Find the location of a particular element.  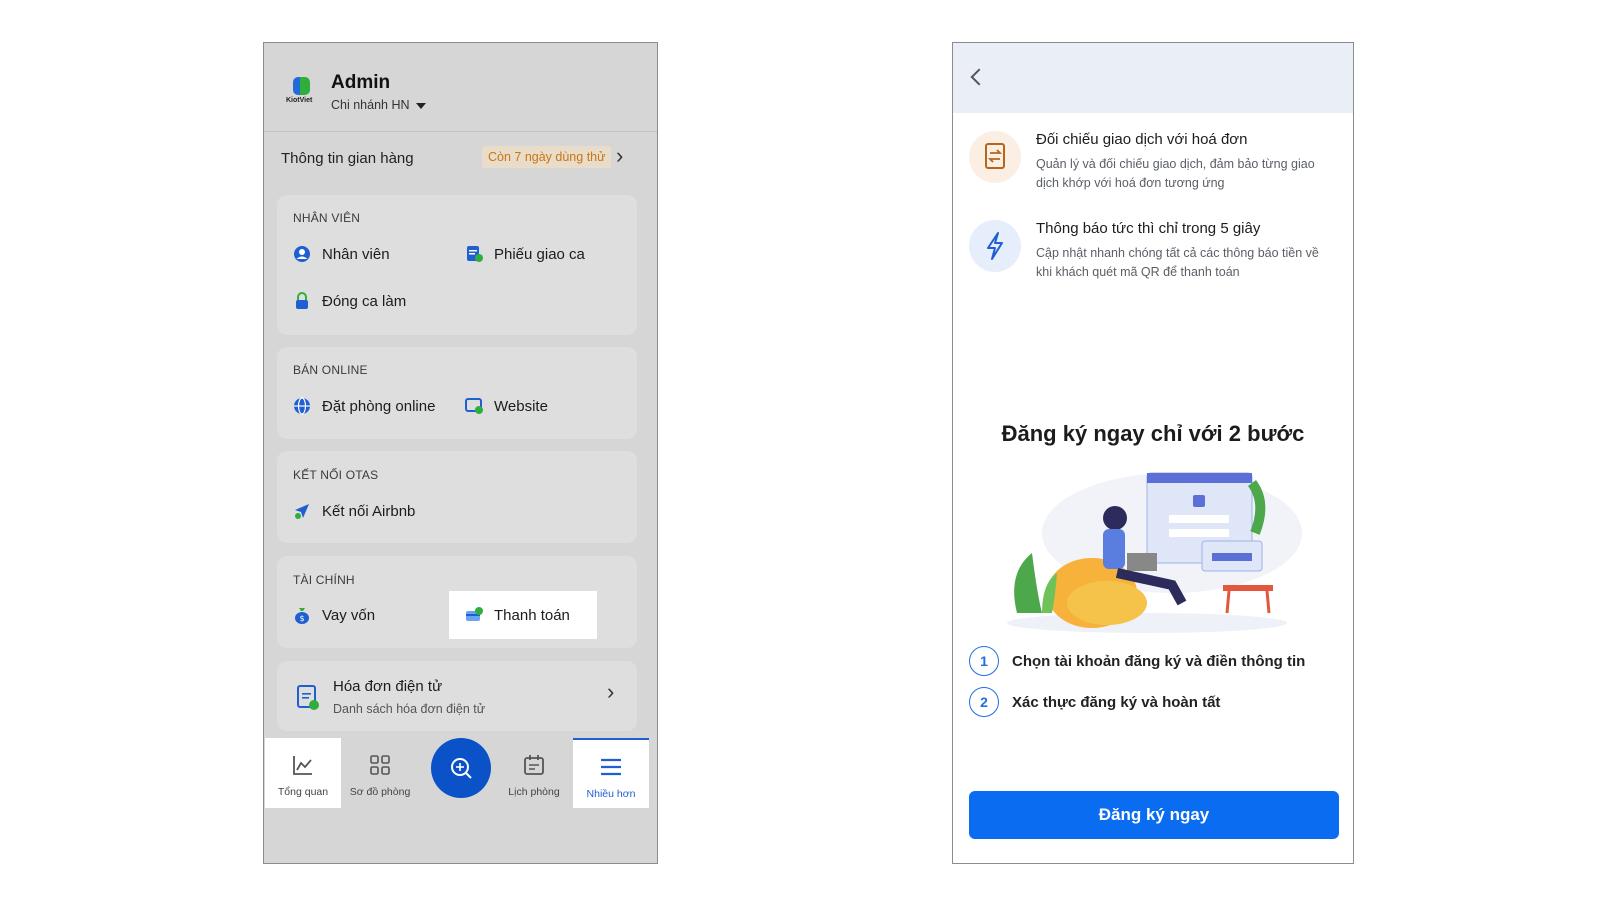

invoice-icon is located at coordinates (308, 700).